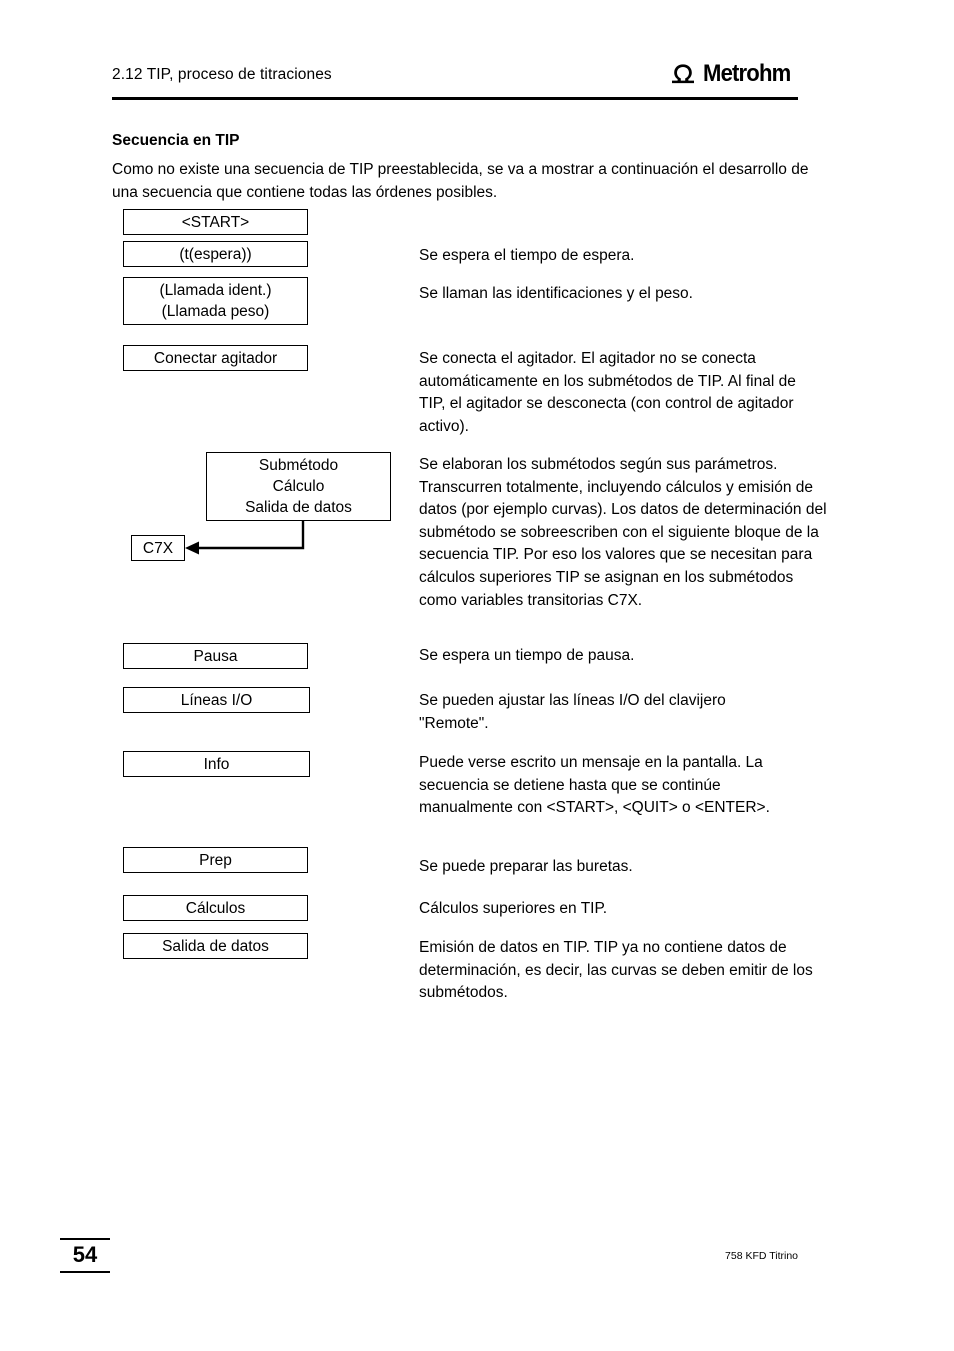 The height and width of the screenshot is (1351, 954). What do you see at coordinates (298, 486) in the screenshot?
I see `flow-box-submetodo: Submétodo Cálculo Salida de datos` at bounding box center [298, 486].